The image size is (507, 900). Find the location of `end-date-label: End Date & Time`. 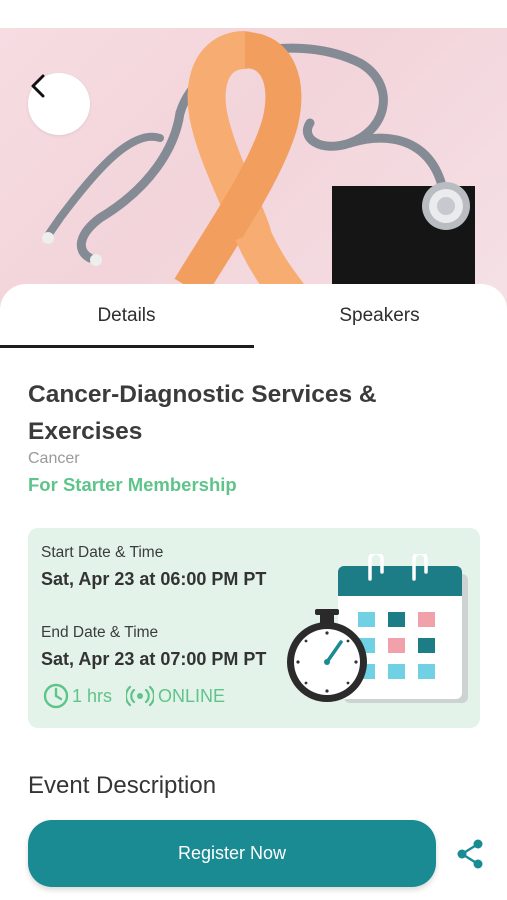

end-date-label: End Date & Time is located at coordinates (100, 632).